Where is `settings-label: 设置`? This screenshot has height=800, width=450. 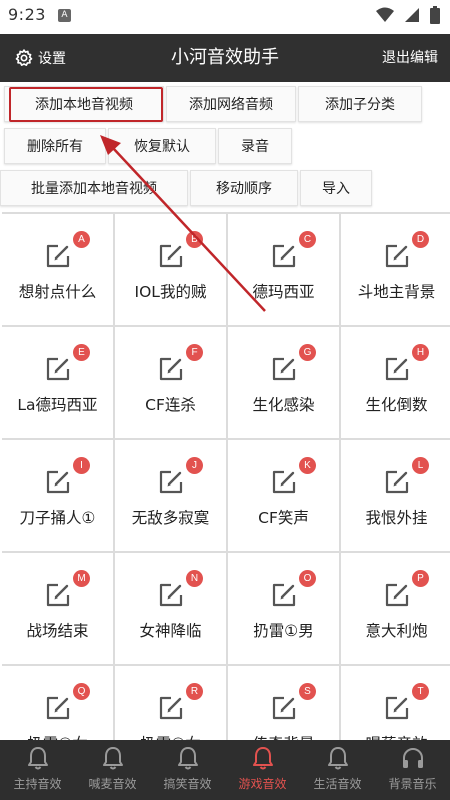 settings-label: 设置 is located at coordinates (52, 59).